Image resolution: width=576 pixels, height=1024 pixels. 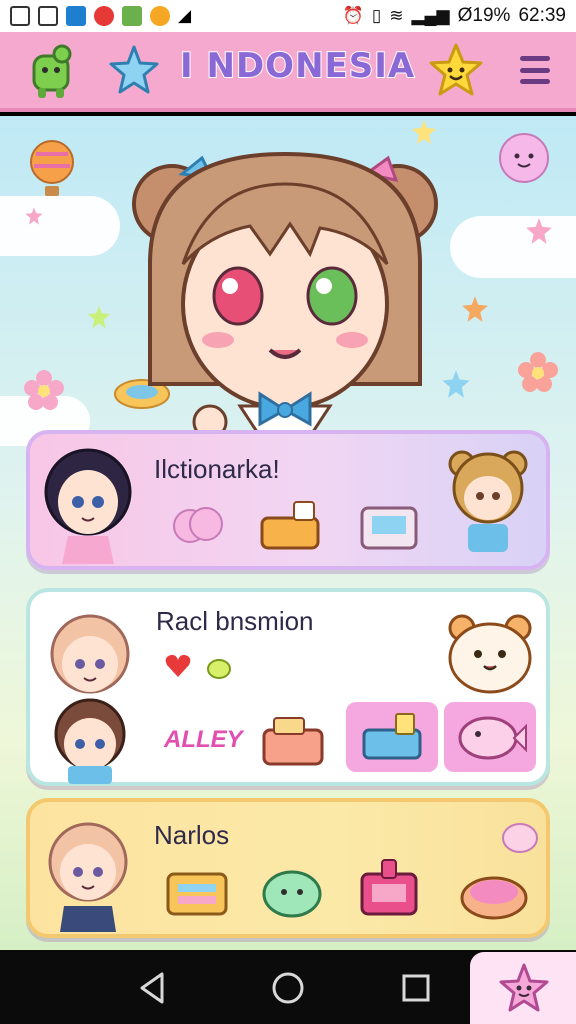 What do you see at coordinates (297, 66) in the screenshot?
I see `app-title: I NDONESIA` at bounding box center [297, 66].